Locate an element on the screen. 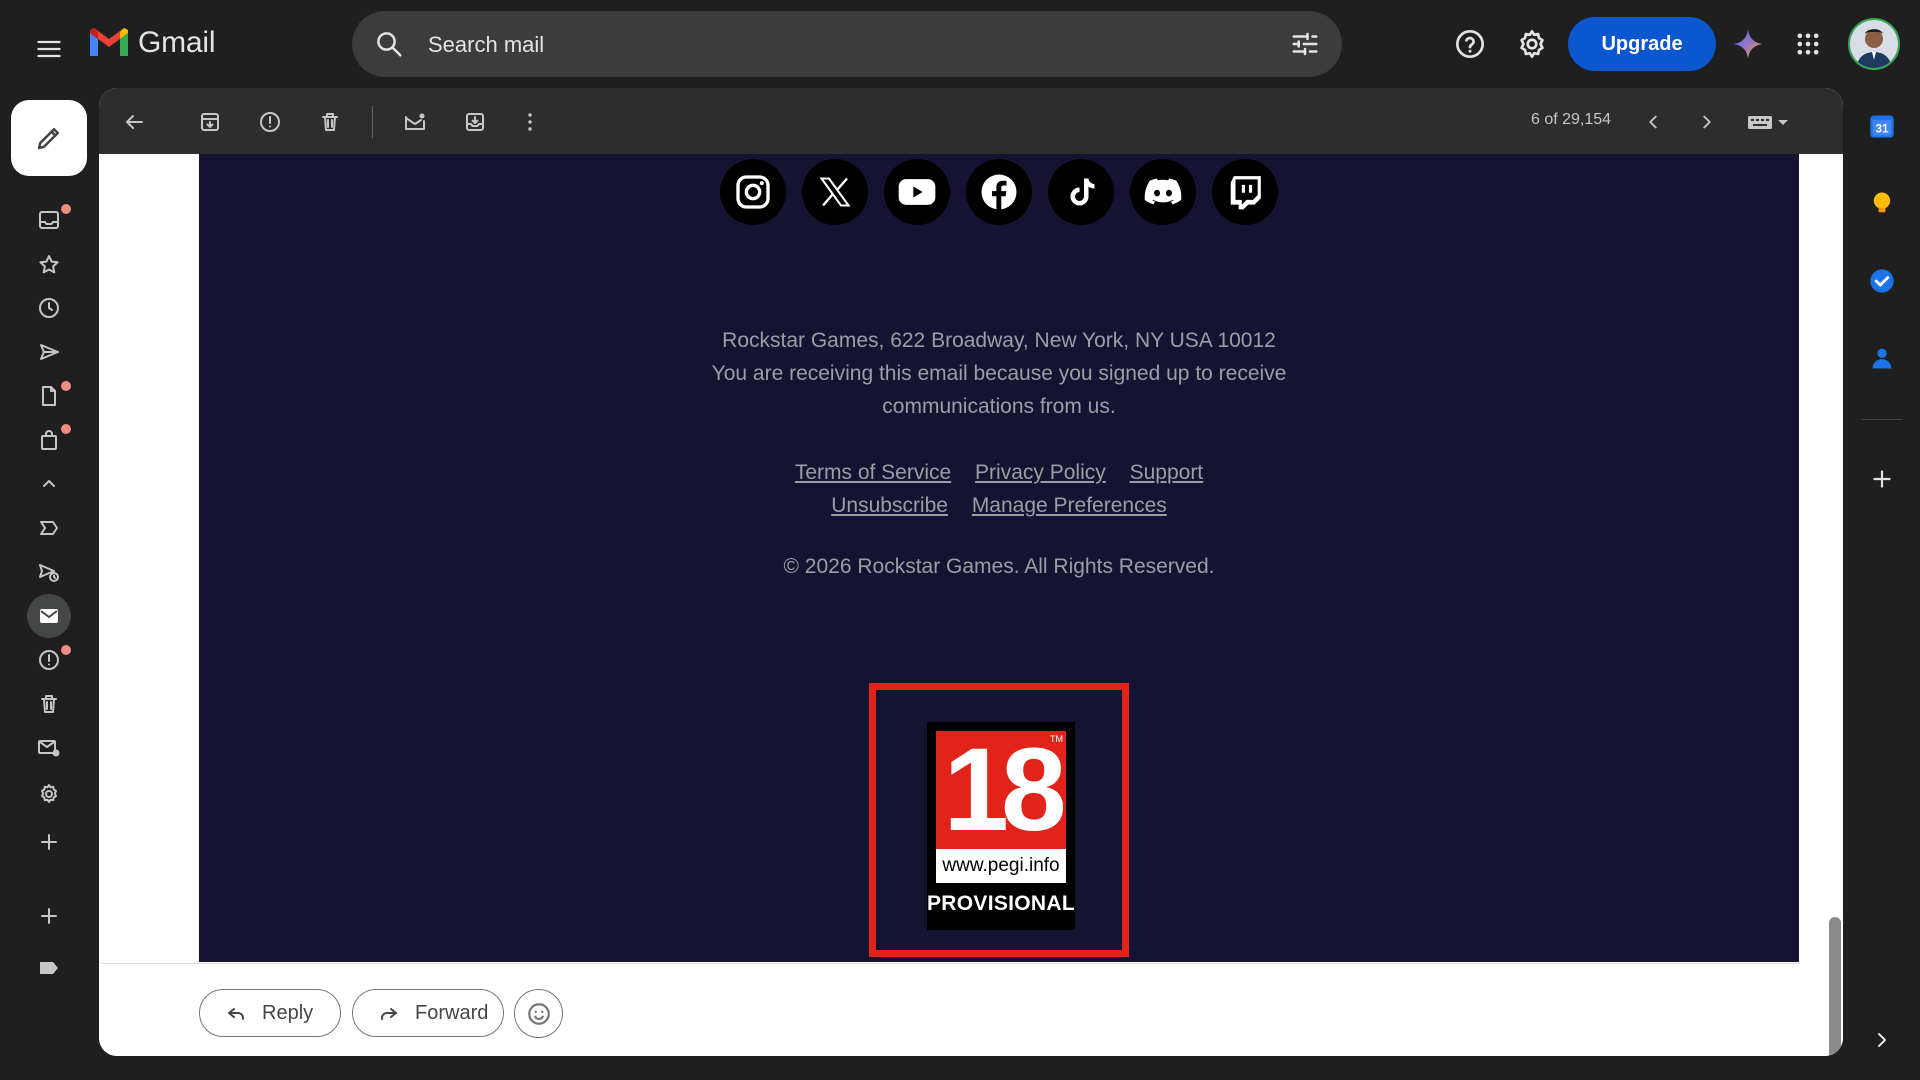  unsubscribe-link: Unsubscribe is located at coordinates (889, 505).